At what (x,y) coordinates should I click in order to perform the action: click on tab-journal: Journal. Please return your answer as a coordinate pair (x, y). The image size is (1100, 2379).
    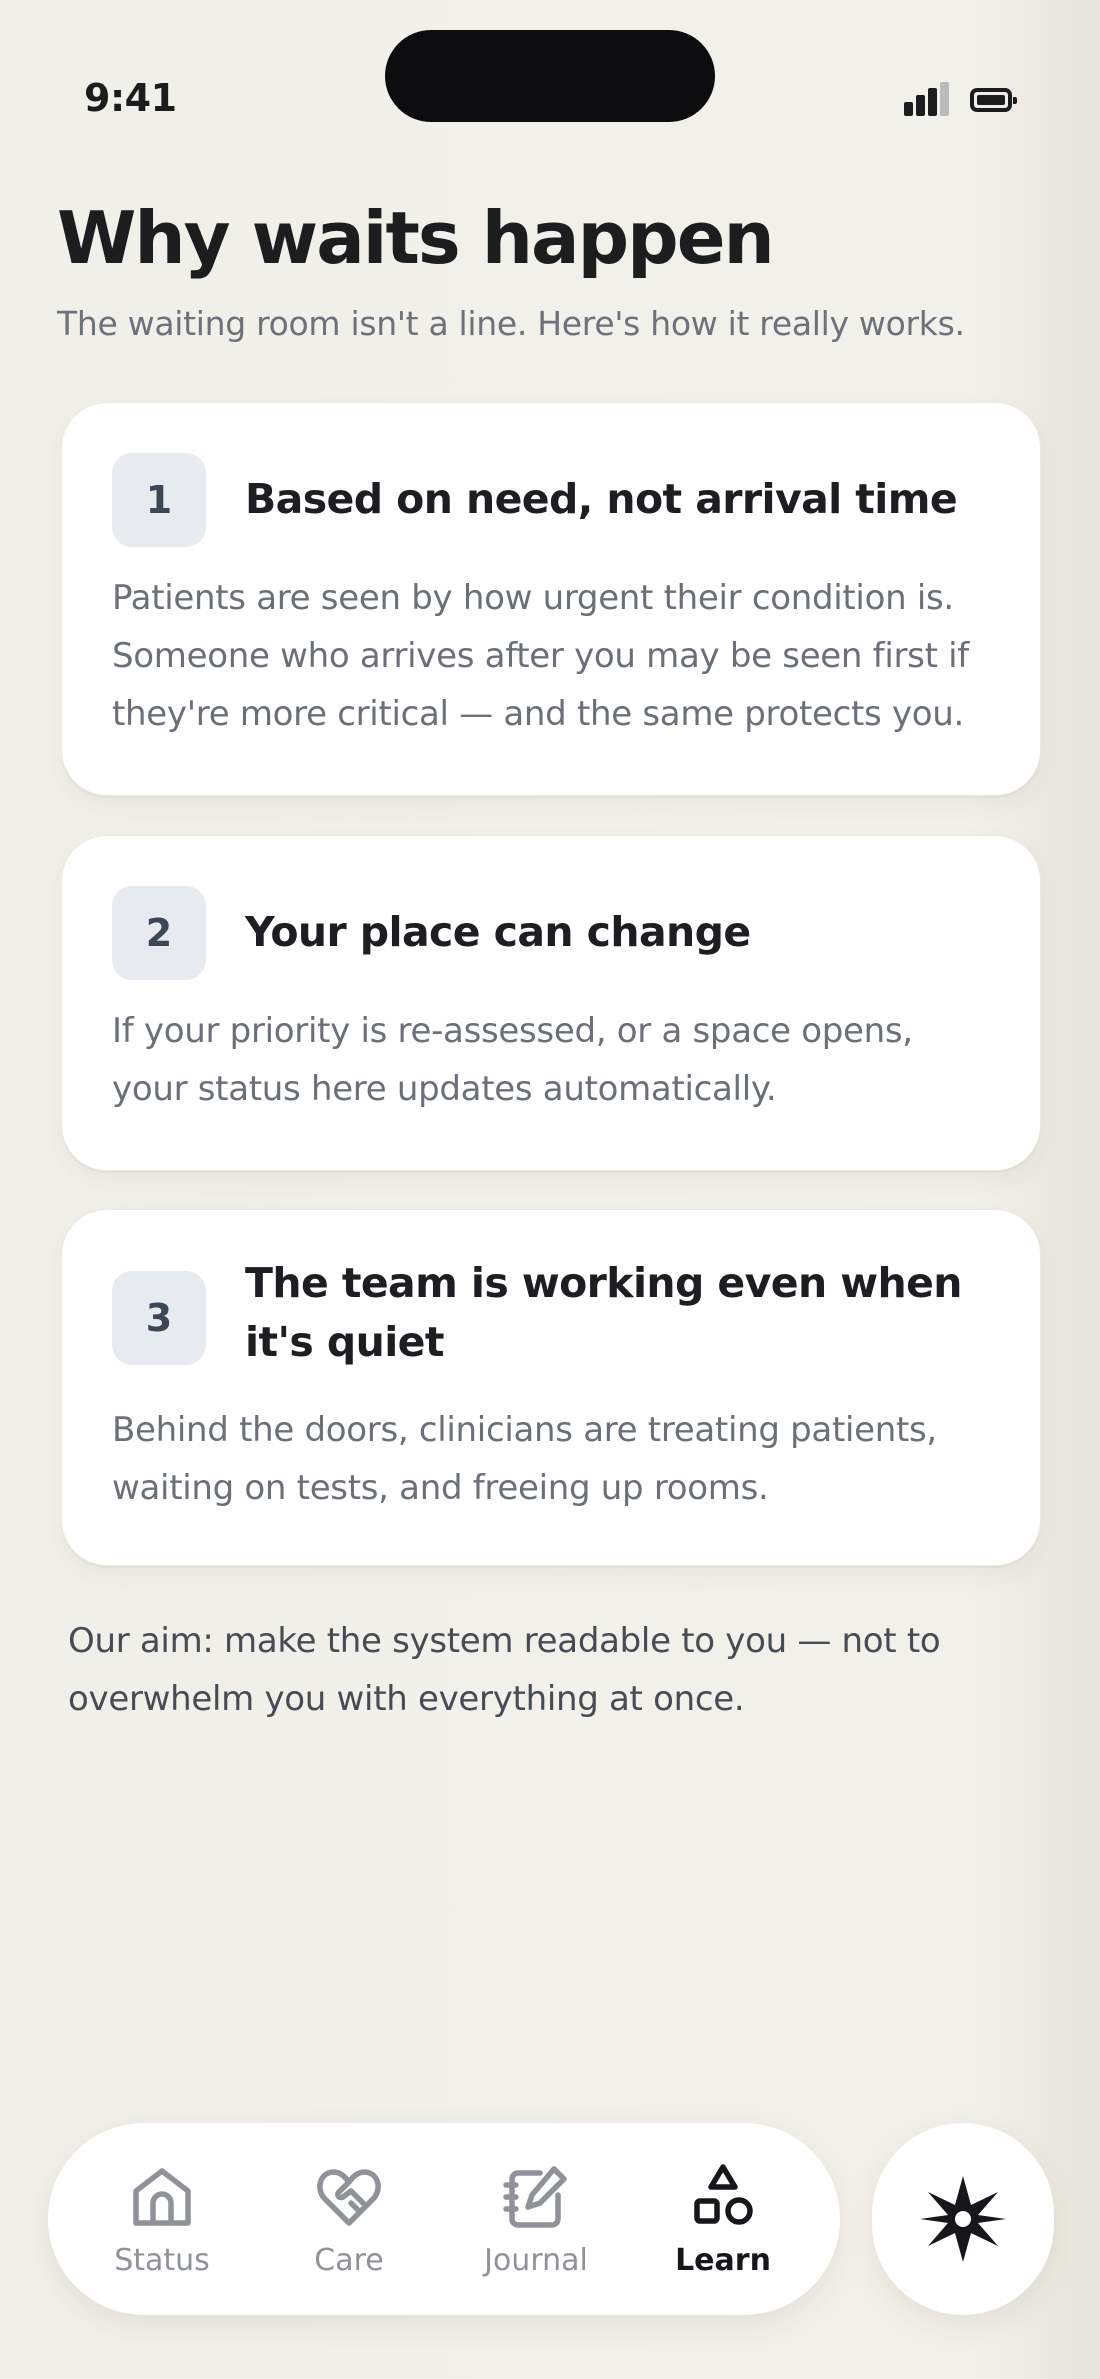
    Looking at the image, I should click on (536, 2219).